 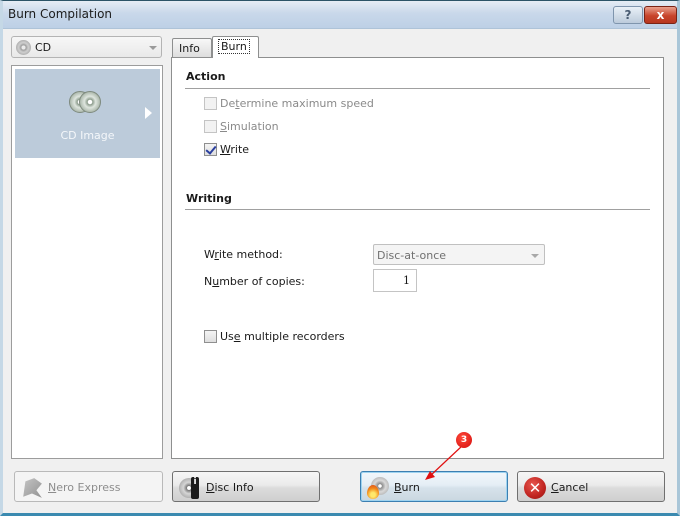 I want to click on nero-express-button: Nero Express, so click(x=88, y=486).